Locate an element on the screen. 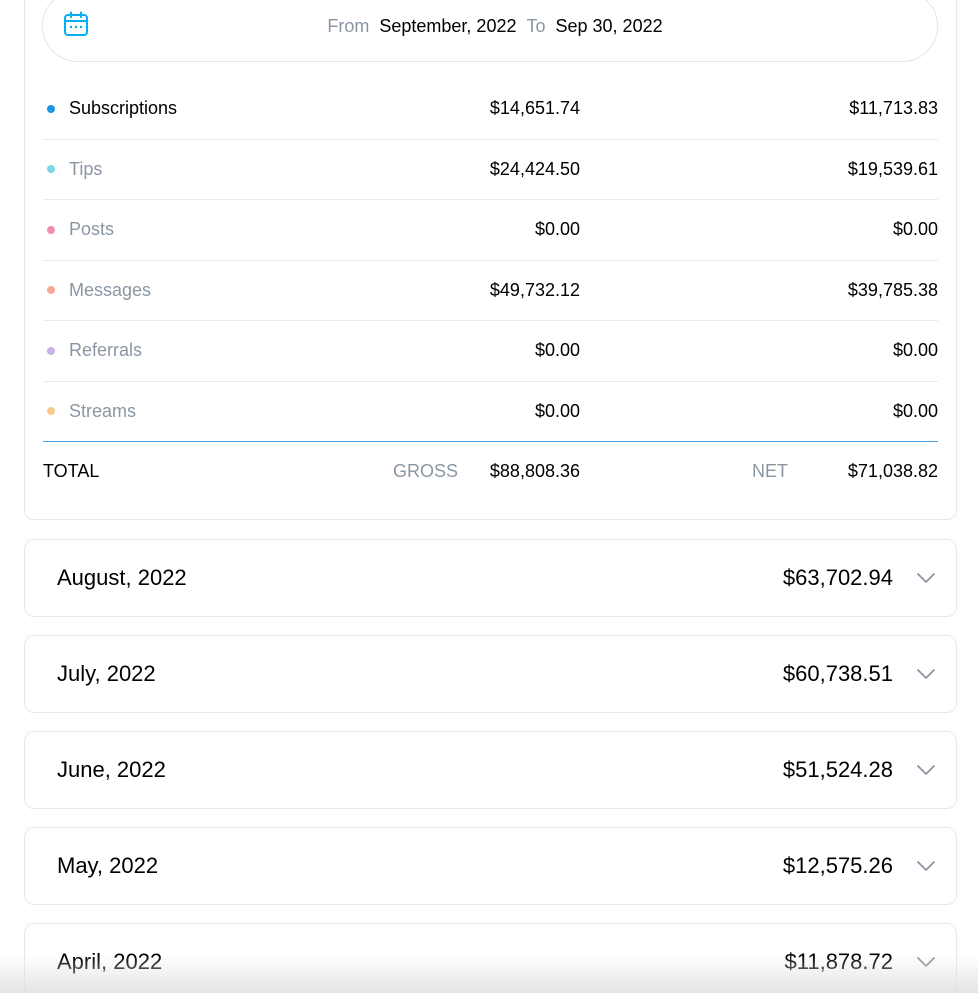 Image resolution: width=978 pixels, height=993 pixels. row-label: Tips is located at coordinates (86, 168).